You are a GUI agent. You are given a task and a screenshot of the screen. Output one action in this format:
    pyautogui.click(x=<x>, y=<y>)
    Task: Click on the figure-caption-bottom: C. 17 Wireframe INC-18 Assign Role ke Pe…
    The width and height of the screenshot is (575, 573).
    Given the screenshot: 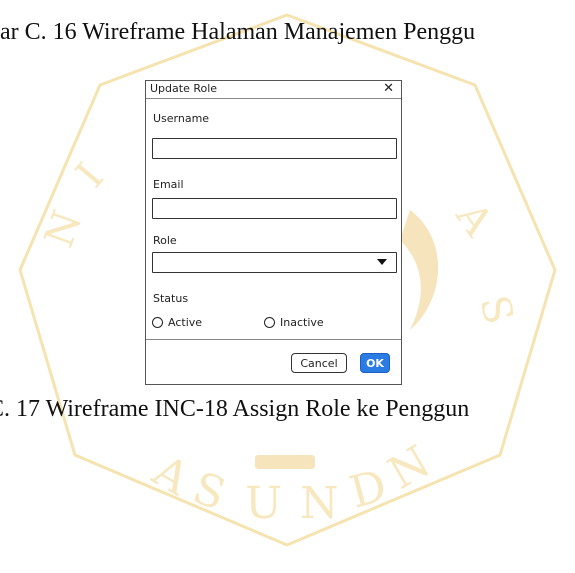 What is the action you would take?
    pyautogui.click(x=235, y=409)
    